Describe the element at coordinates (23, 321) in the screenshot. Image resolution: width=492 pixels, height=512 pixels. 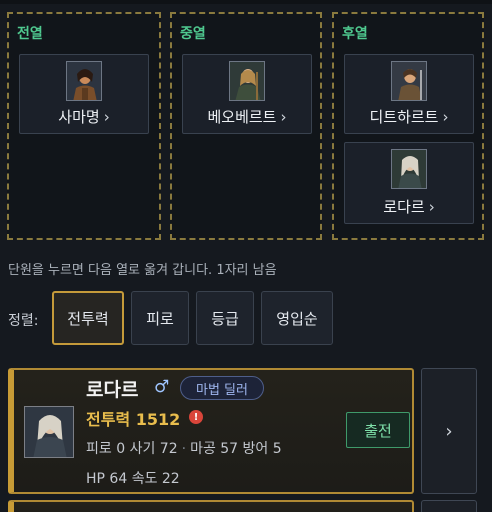
I see `sort-label: 정렬:` at that location.